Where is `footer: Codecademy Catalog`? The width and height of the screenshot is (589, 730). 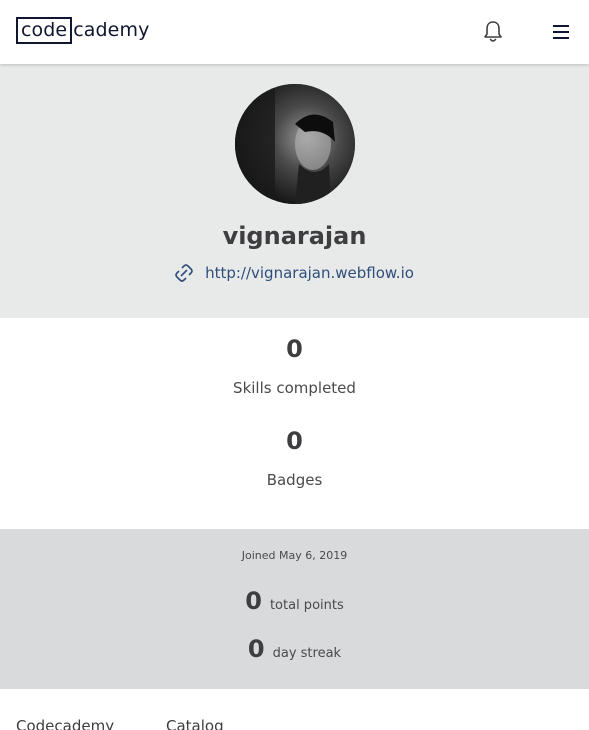
footer: Codecademy Catalog is located at coordinates (294, 709).